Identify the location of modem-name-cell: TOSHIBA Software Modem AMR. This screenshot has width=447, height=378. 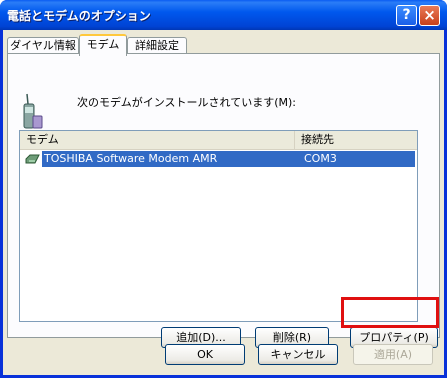
(131, 158).